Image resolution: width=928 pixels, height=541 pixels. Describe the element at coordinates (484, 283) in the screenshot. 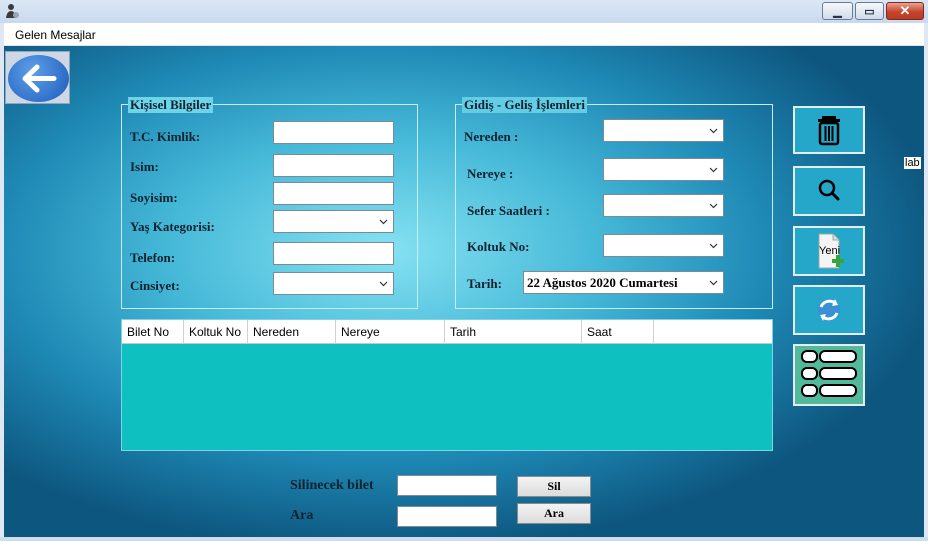

I see `tarih-label: Tarih:` at that location.